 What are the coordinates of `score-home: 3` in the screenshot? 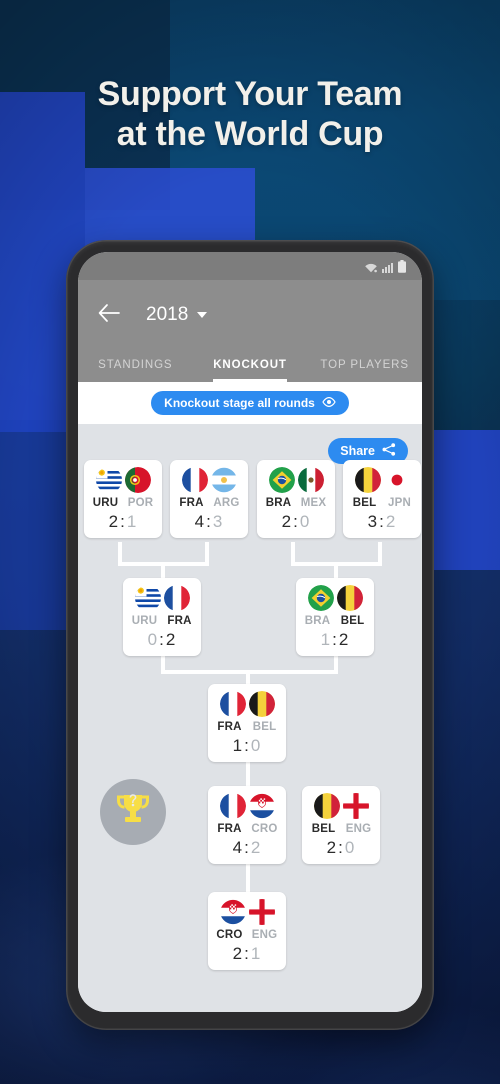 It's located at (373, 521).